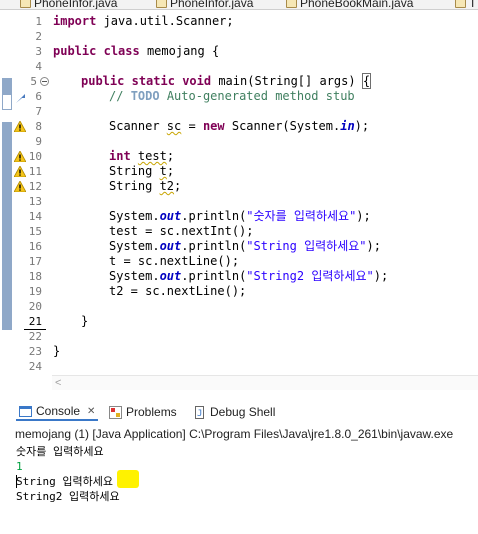  Describe the element at coordinates (239, 126) in the screenshot. I see `code-line: Scanner sc = new Scanner(System.in);` at that location.